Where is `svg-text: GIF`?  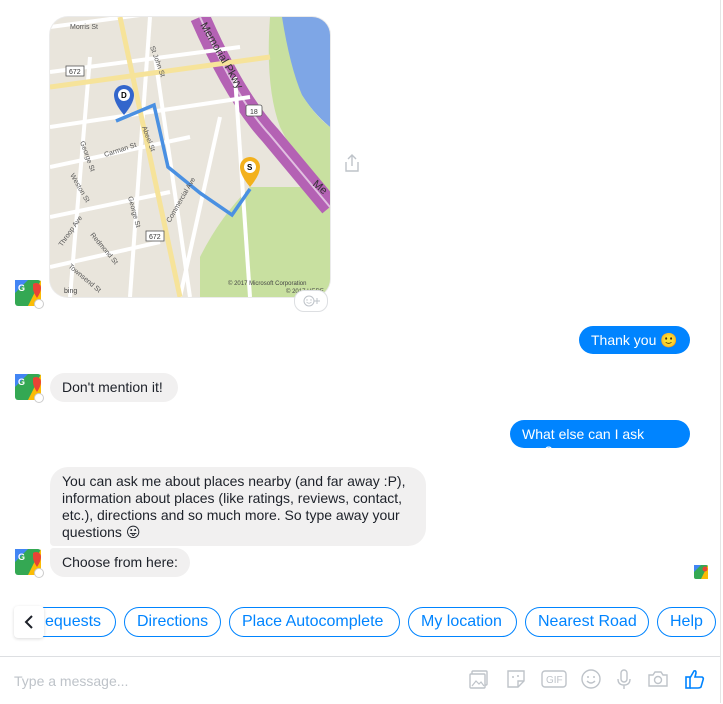
svg-text: GIF is located at coordinates (554, 680).